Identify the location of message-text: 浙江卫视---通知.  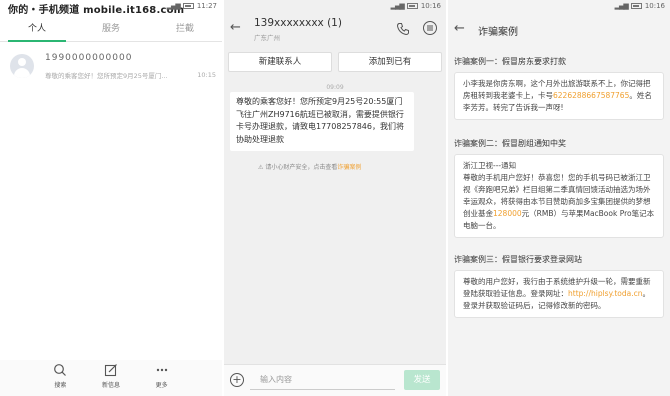
(490, 165).